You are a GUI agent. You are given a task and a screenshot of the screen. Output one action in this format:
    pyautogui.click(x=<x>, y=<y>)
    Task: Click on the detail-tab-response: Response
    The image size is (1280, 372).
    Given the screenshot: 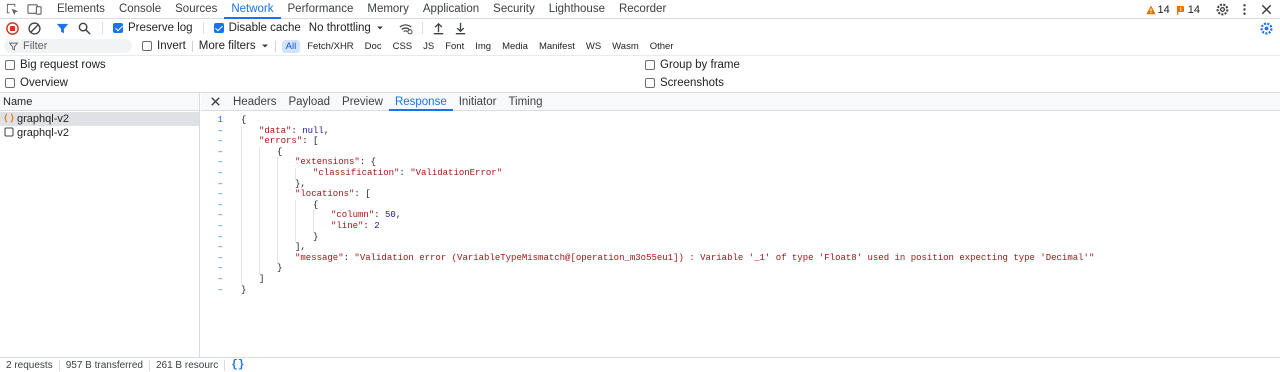 What is the action you would take?
    pyautogui.click(x=420, y=102)
    